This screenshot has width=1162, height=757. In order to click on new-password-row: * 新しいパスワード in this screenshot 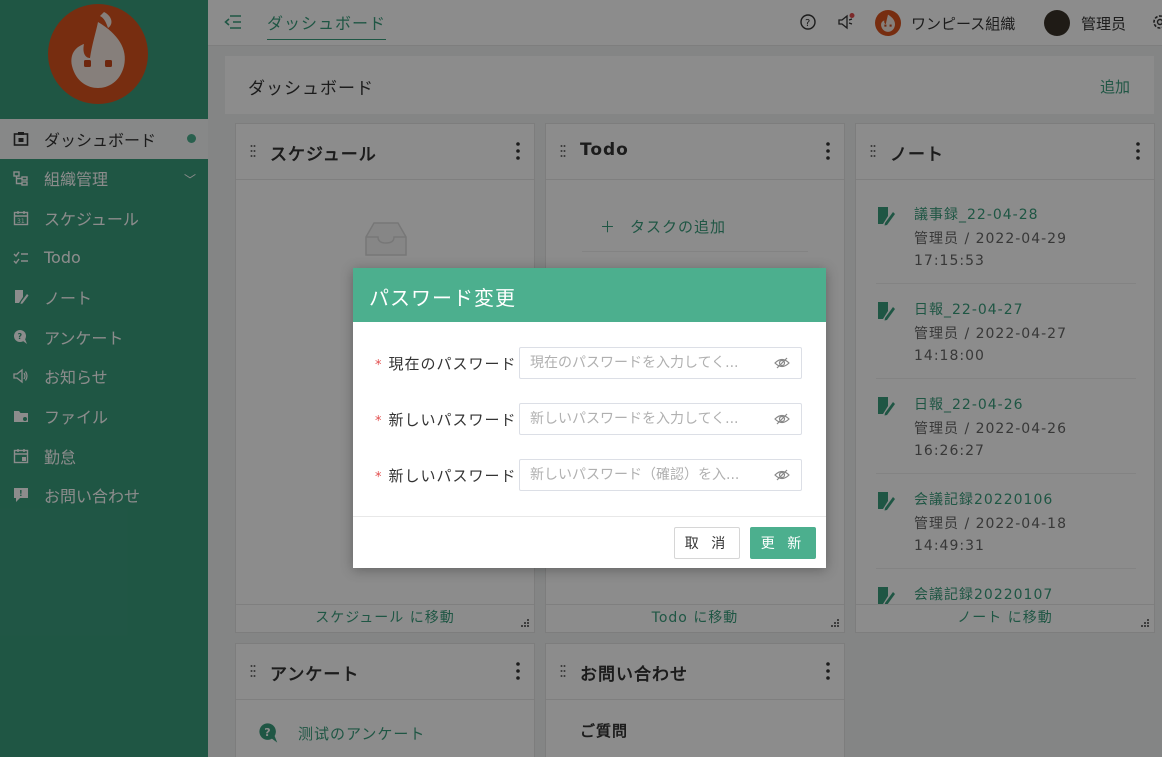, I will do `click(589, 419)`.